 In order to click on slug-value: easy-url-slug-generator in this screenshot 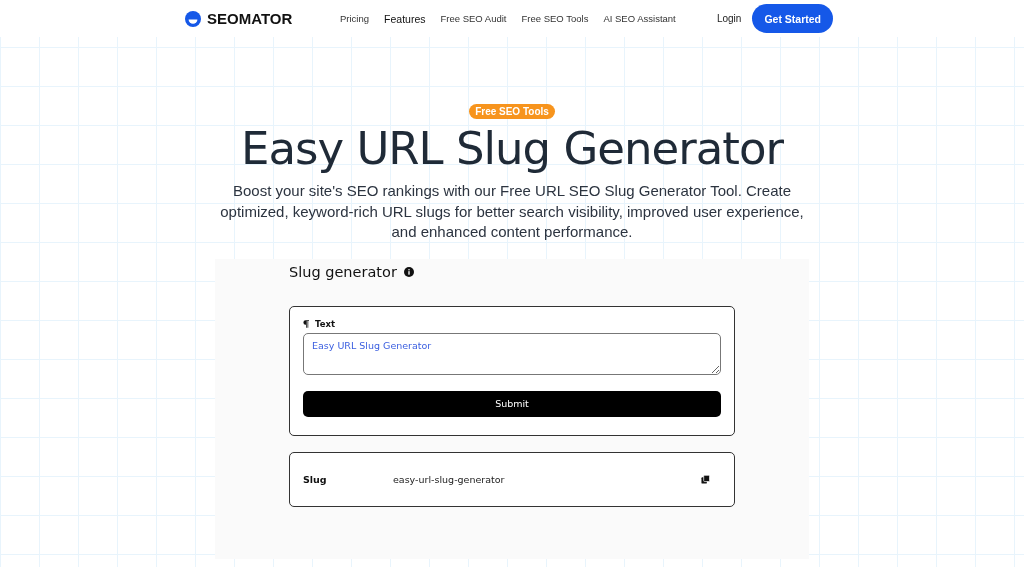, I will do `click(449, 479)`.